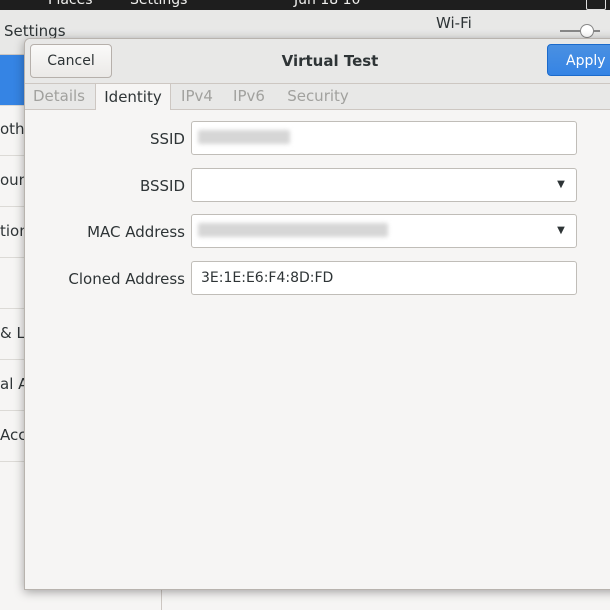  I want to click on dialog-header: Virtual Test Cancel Apply, so click(317, 61).